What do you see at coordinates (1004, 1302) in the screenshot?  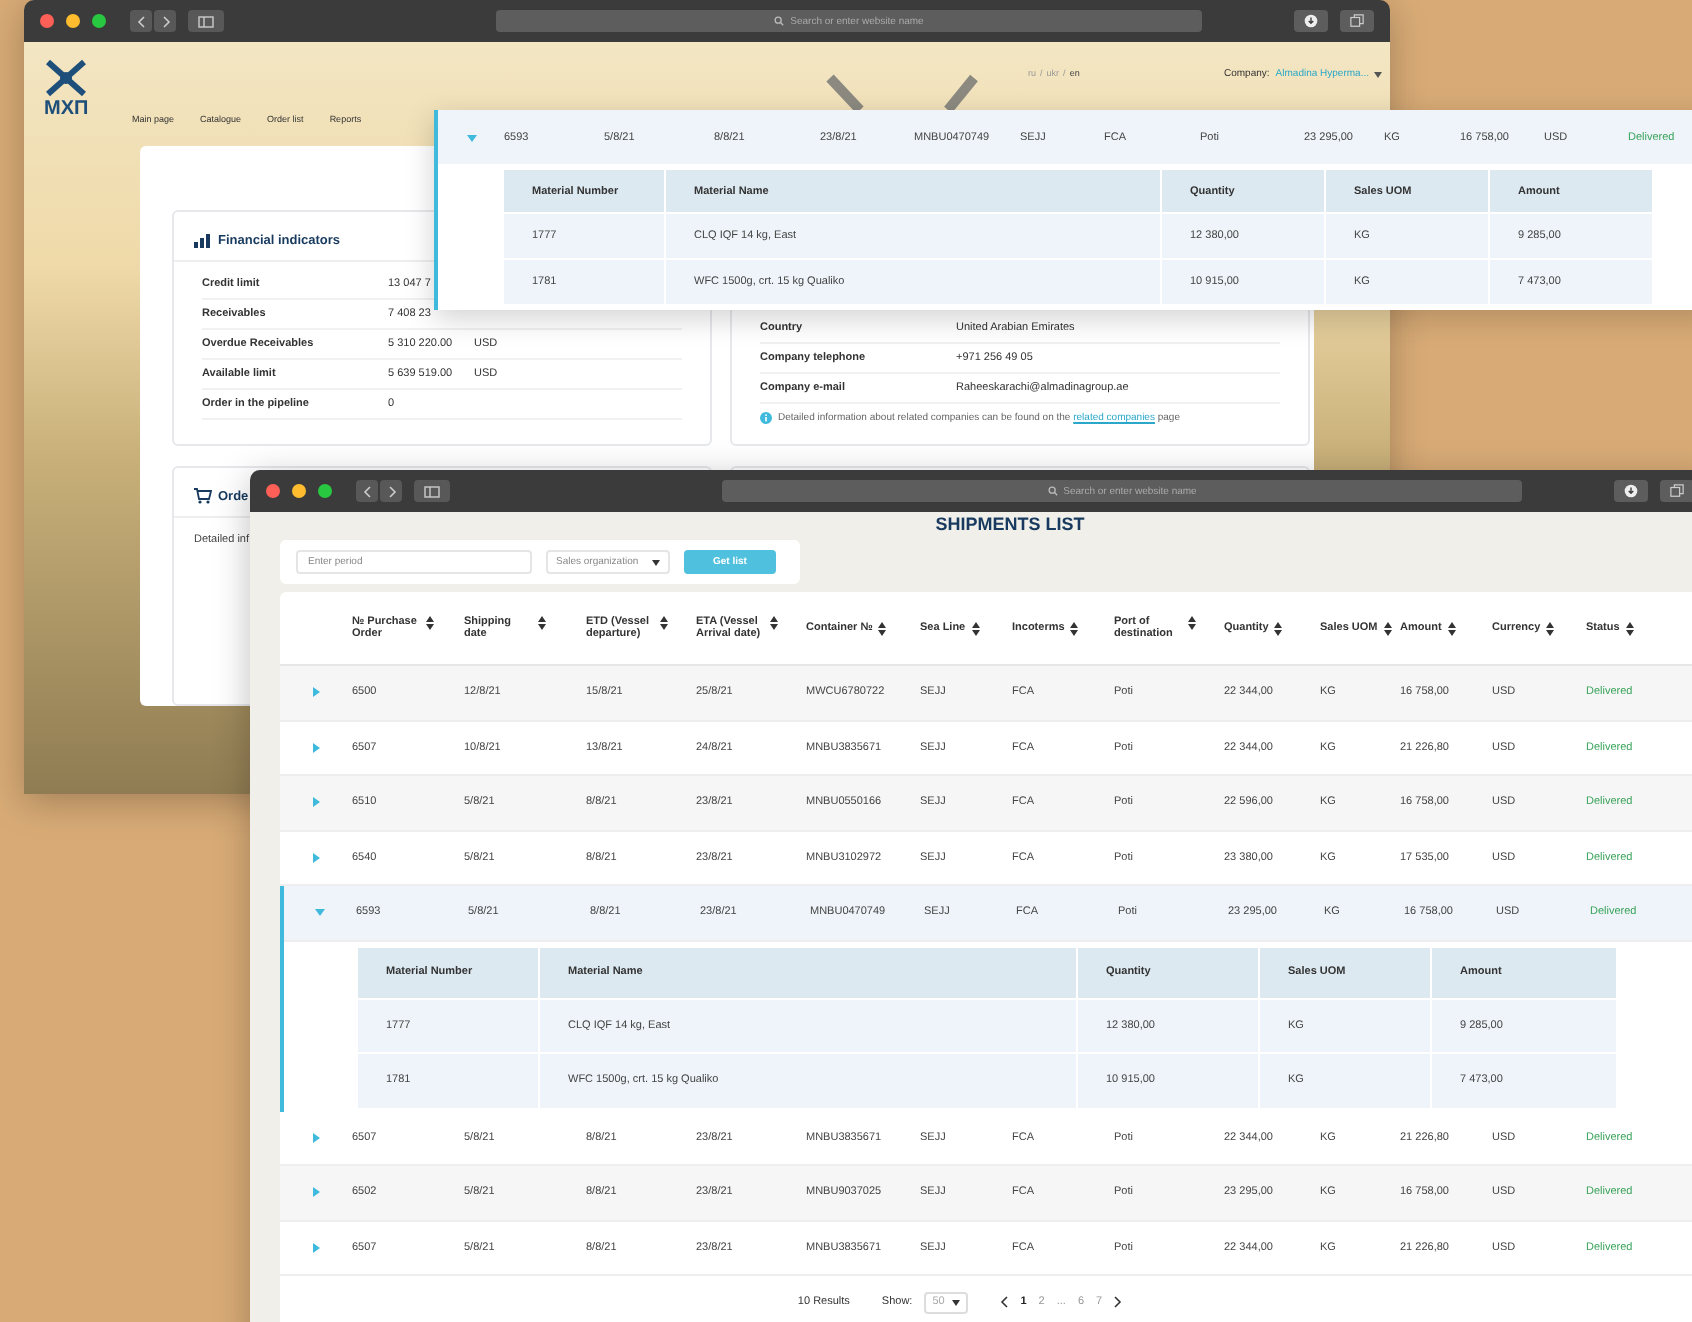 I see `previous-page-icon` at bounding box center [1004, 1302].